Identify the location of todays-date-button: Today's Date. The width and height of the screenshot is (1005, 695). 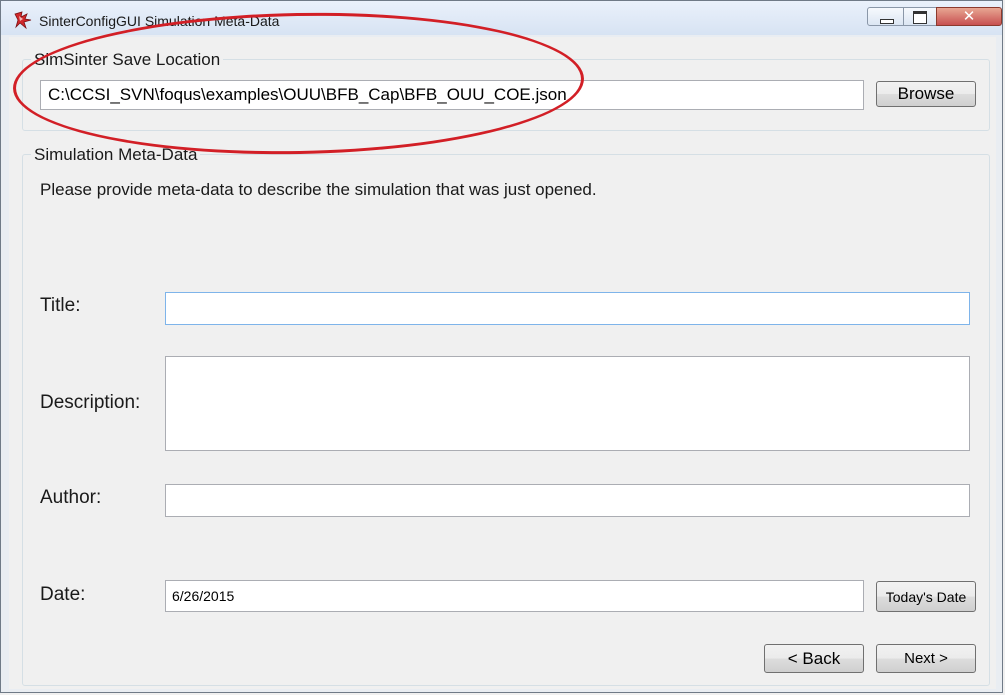
(926, 596).